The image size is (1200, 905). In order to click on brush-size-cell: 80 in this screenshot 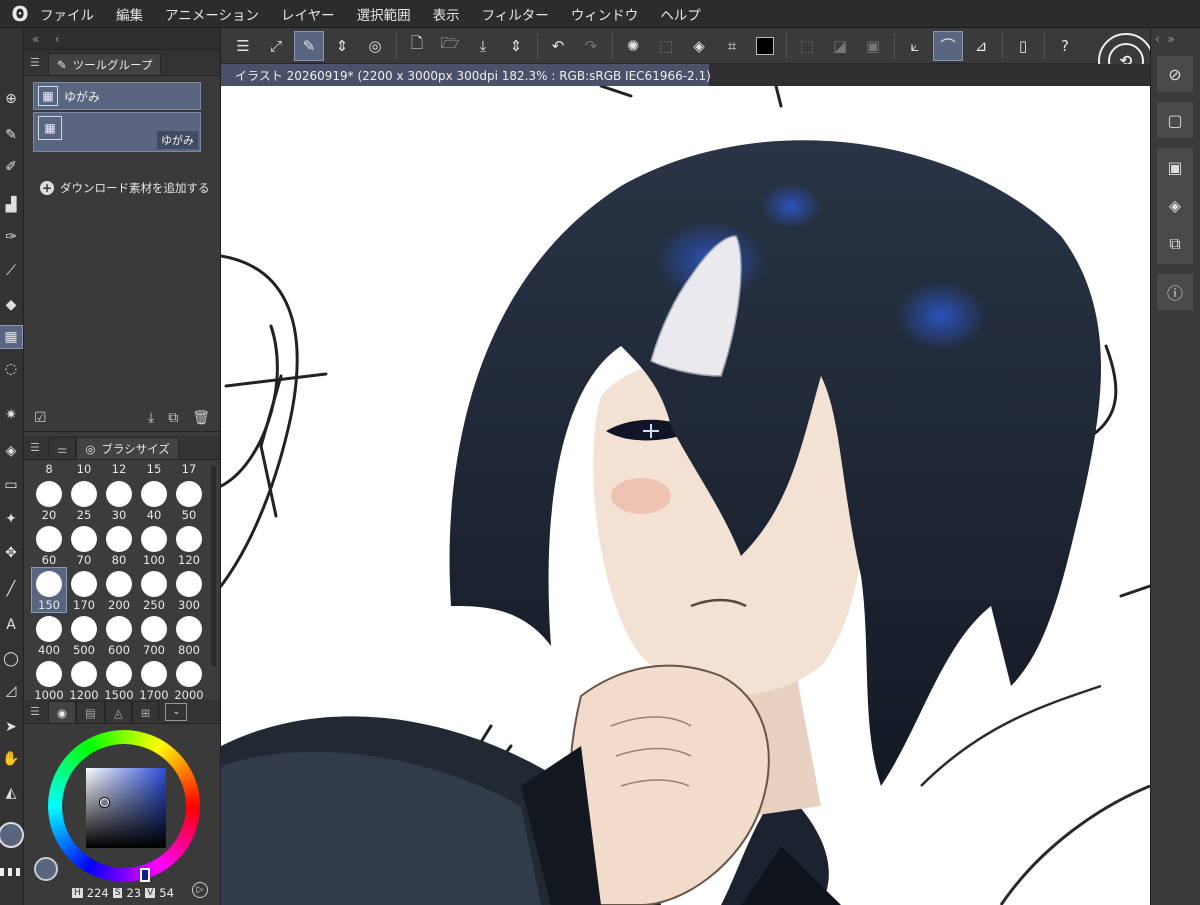, I will do `click(119, 545)`.